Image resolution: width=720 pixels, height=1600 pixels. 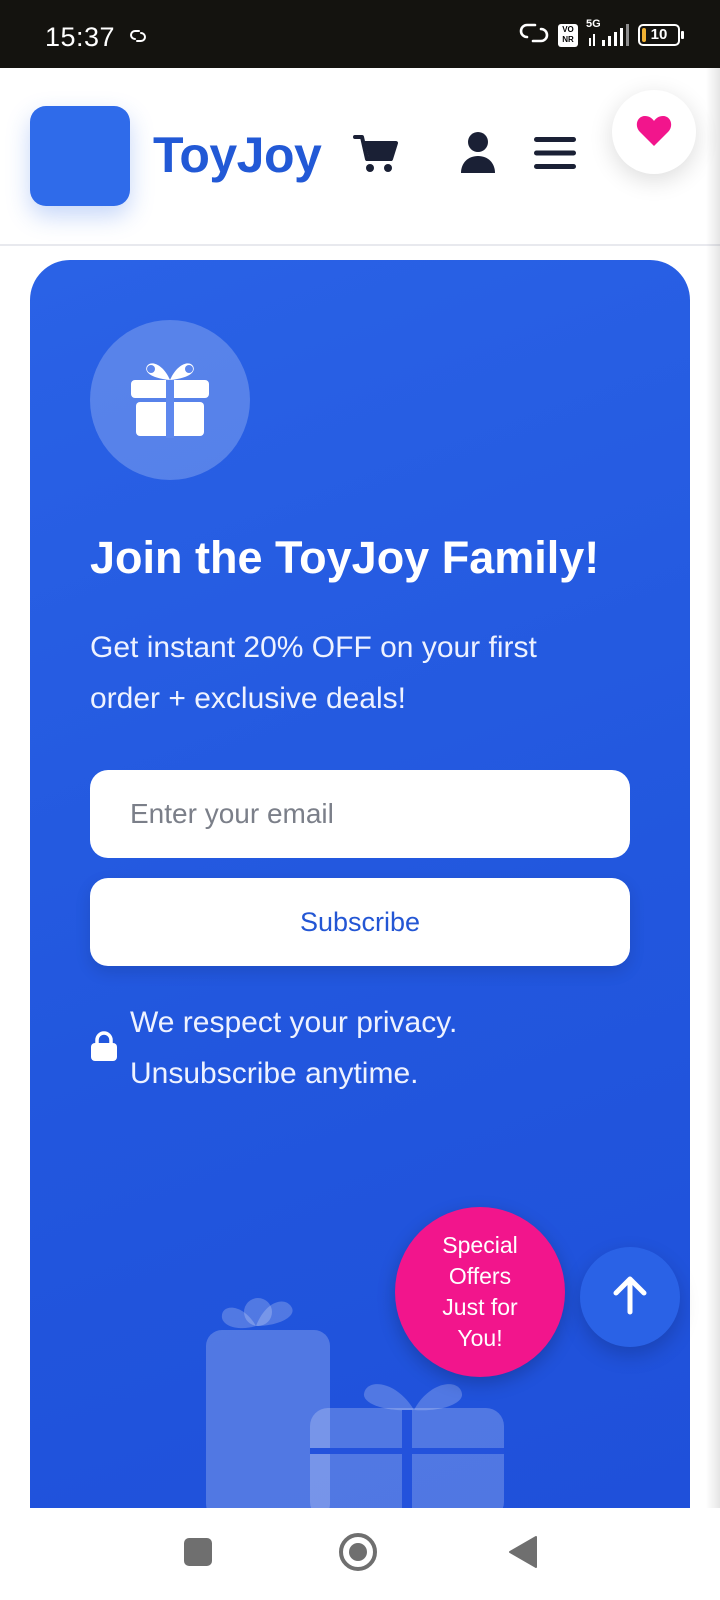 What do you see at coordinates (568, 35) in the screenshot?
I see `volte-badge: VO NR` at bounding box center [568, 35].